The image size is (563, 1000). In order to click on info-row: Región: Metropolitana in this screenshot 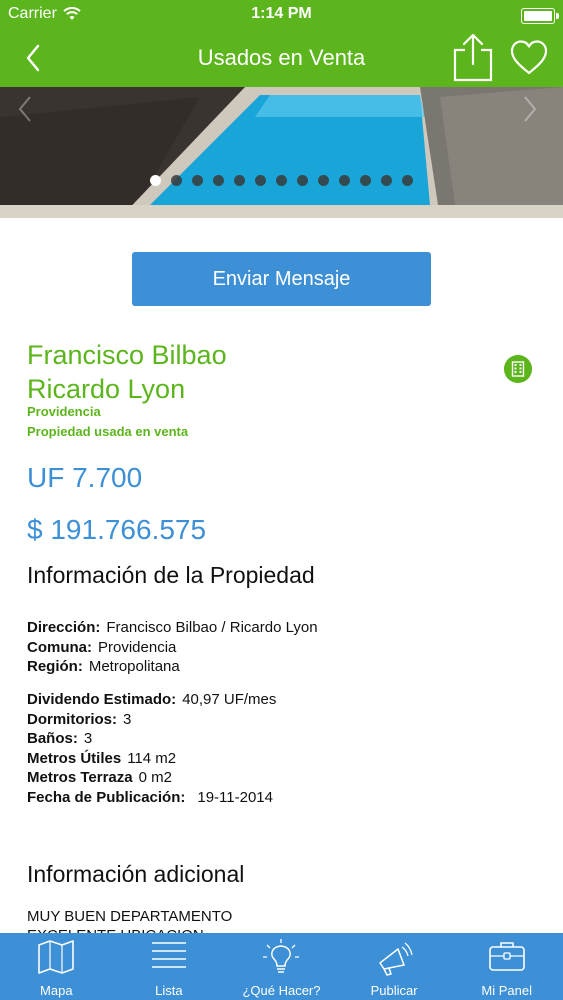, I will do `click(103, 666)`.